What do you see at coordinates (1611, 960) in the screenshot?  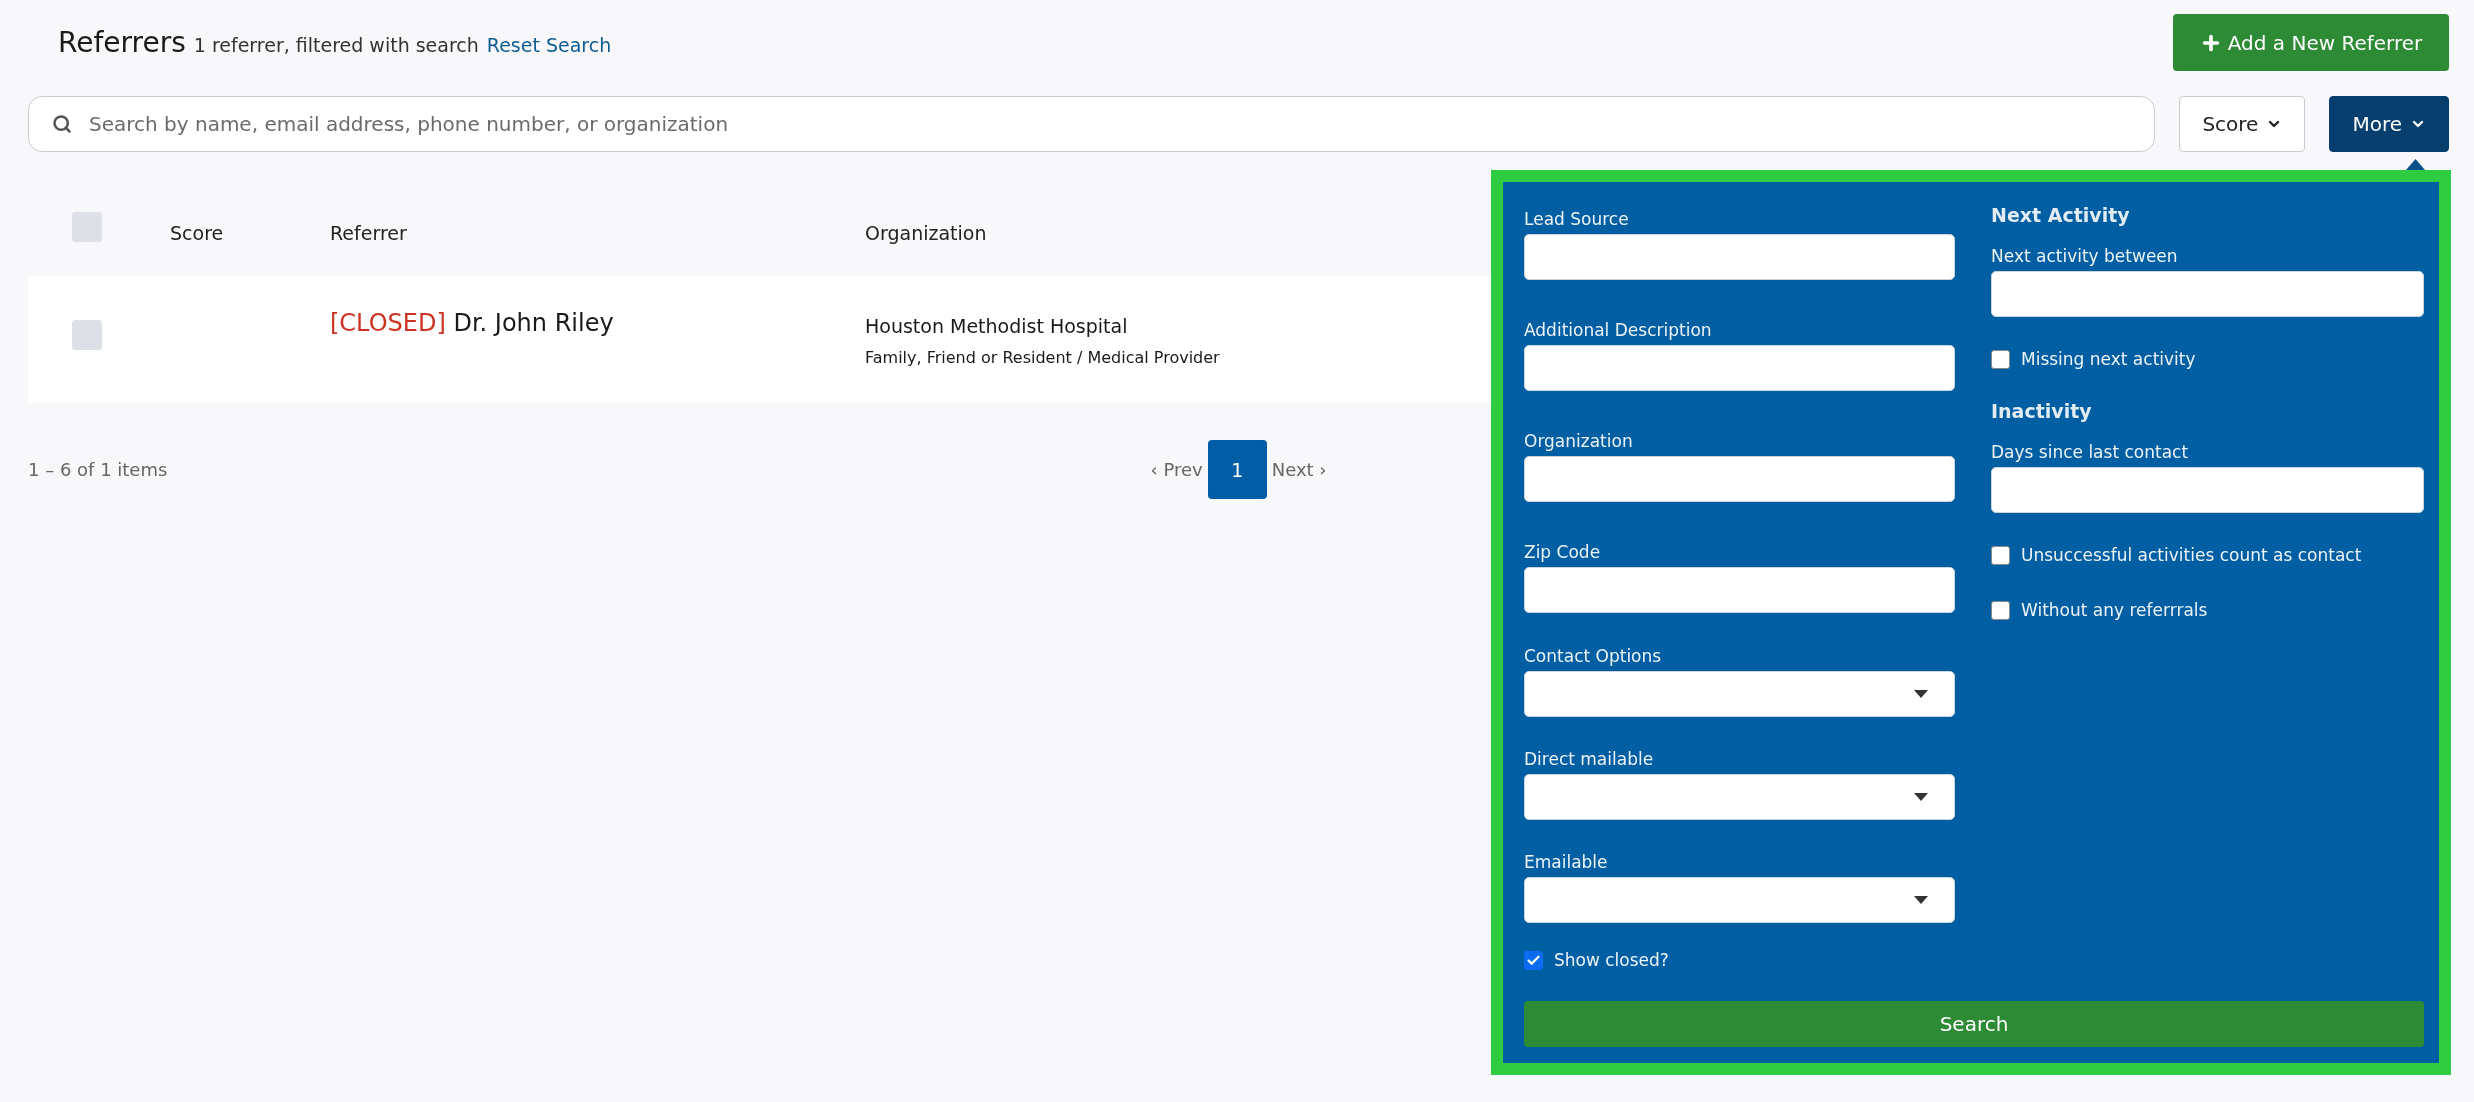 I see `checkbox-label: Show closed?` at bounding box center [1611, 960].